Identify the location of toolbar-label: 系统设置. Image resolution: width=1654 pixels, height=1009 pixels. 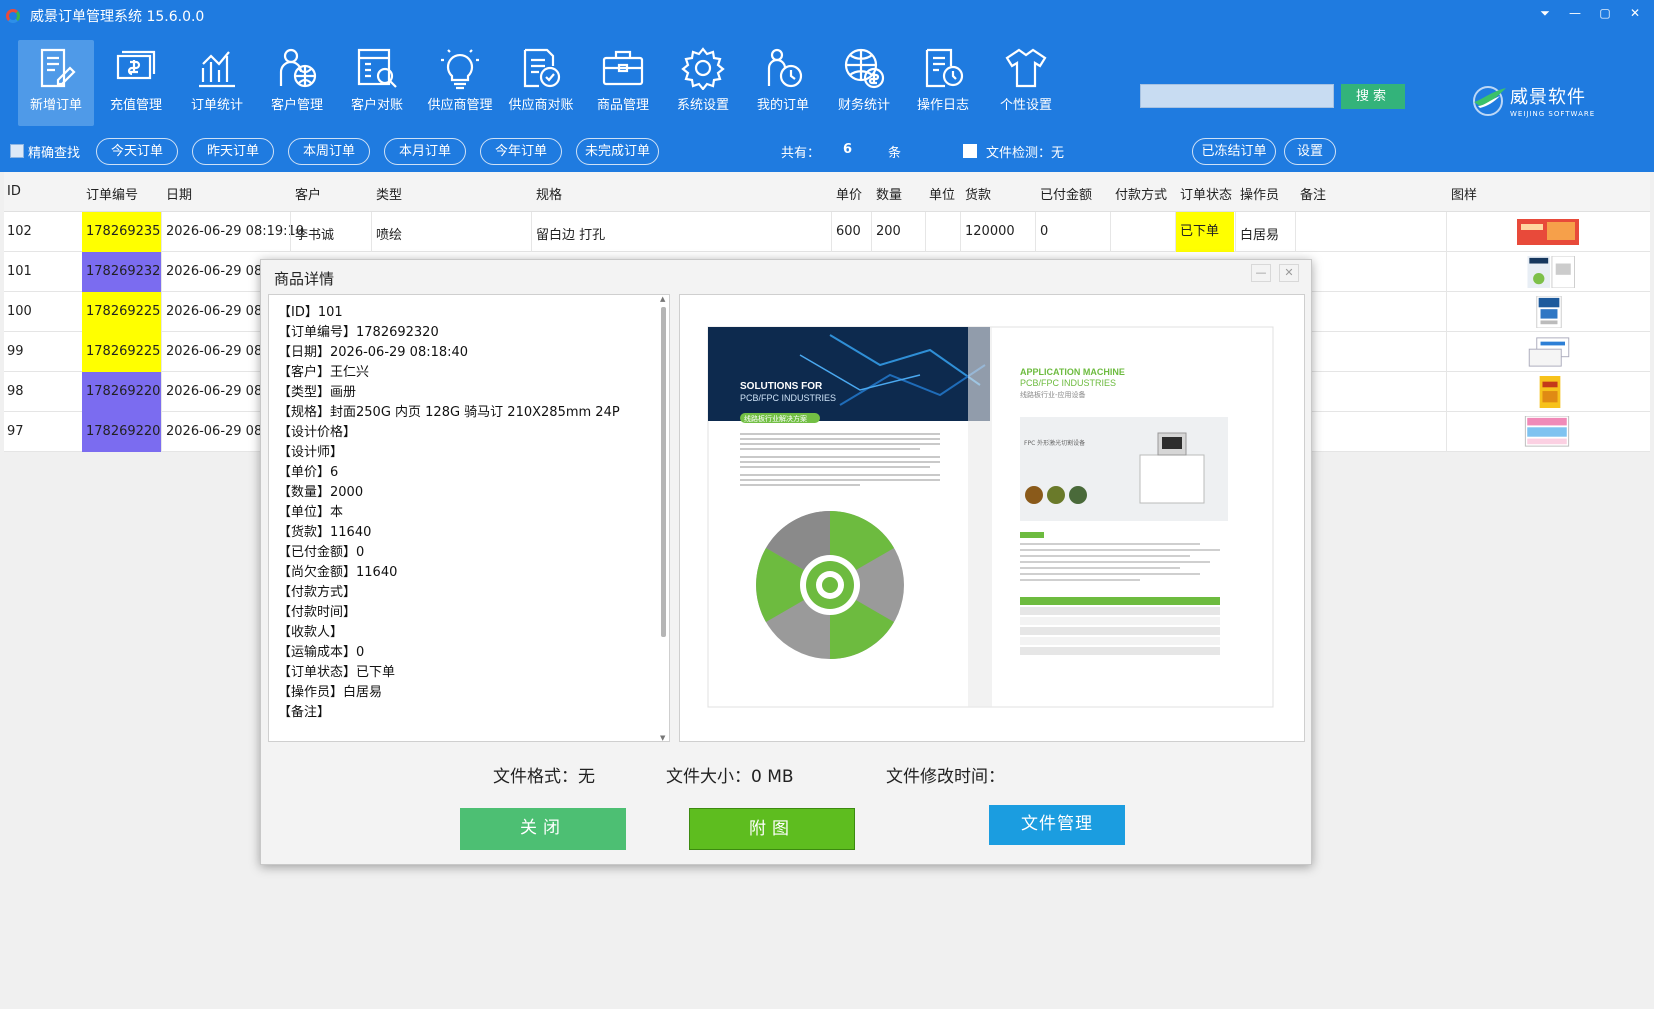
(702, 105).